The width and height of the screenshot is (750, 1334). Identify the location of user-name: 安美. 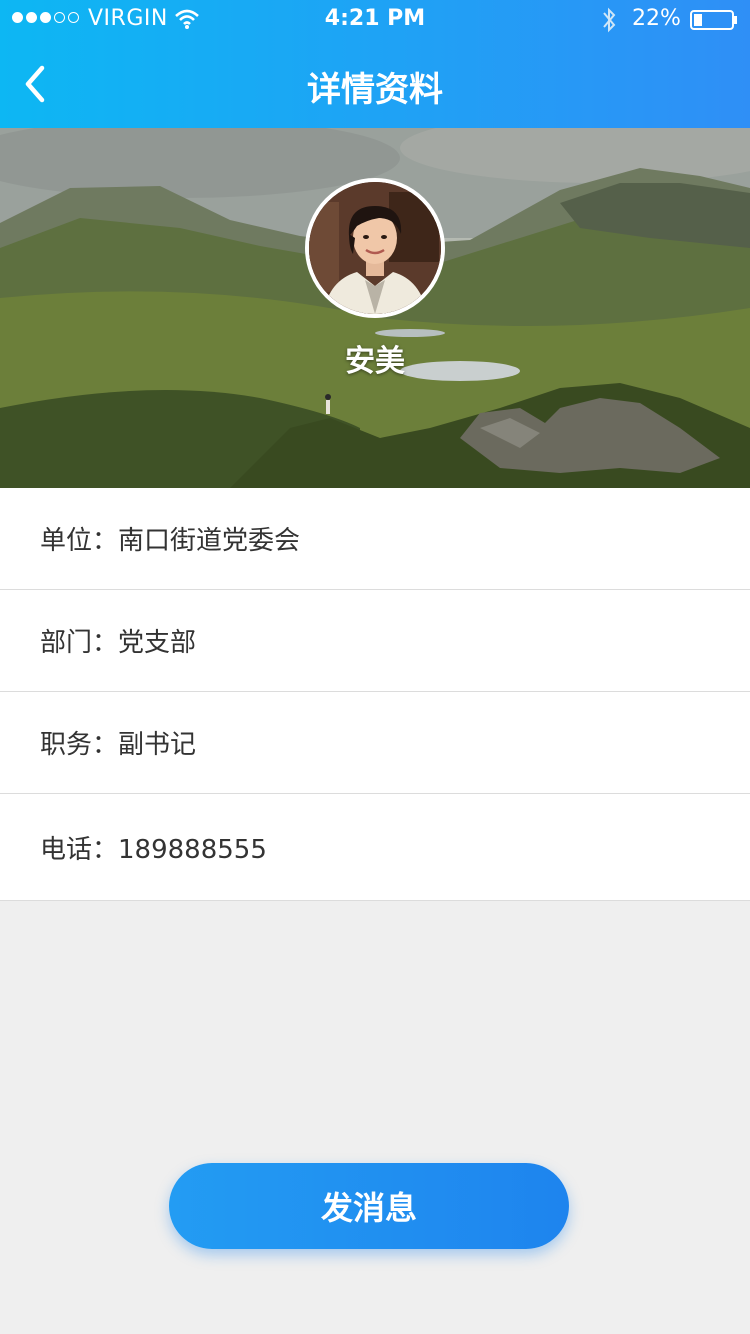
(375, 361).